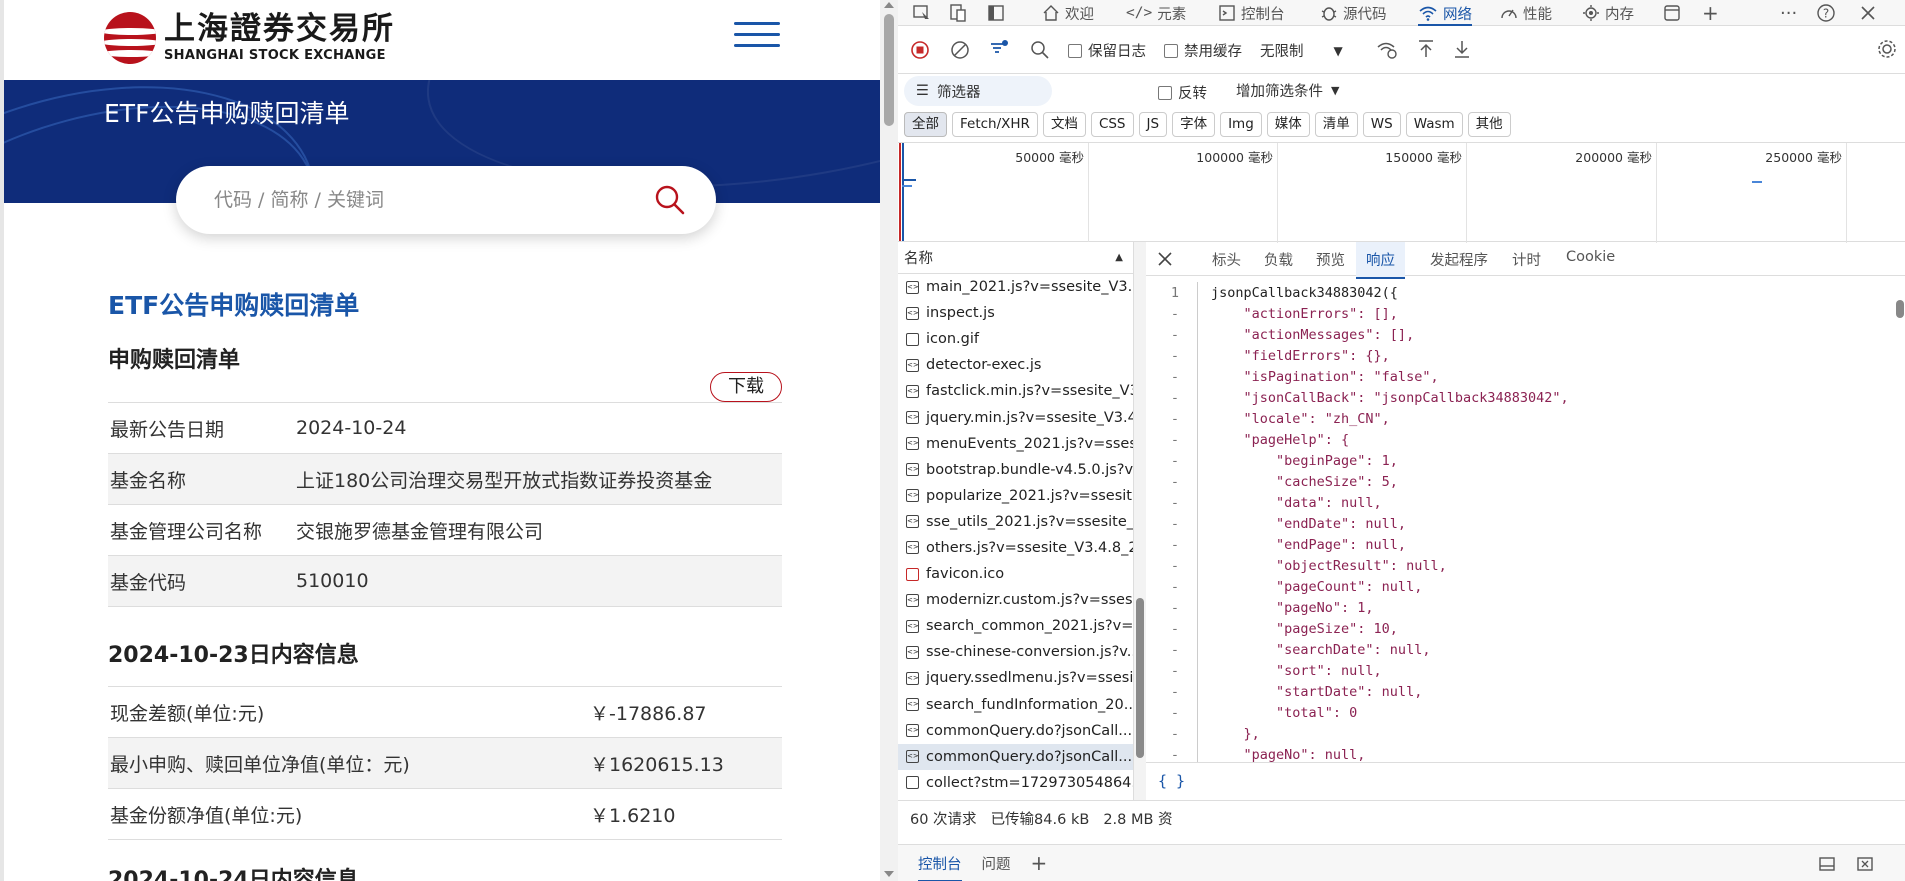 The width and height of the screenshot is (1905, 881). What do you see at coordinates (757, 35) in the screenshot?
I see `menu-icon` at bounding box center [757, 35].